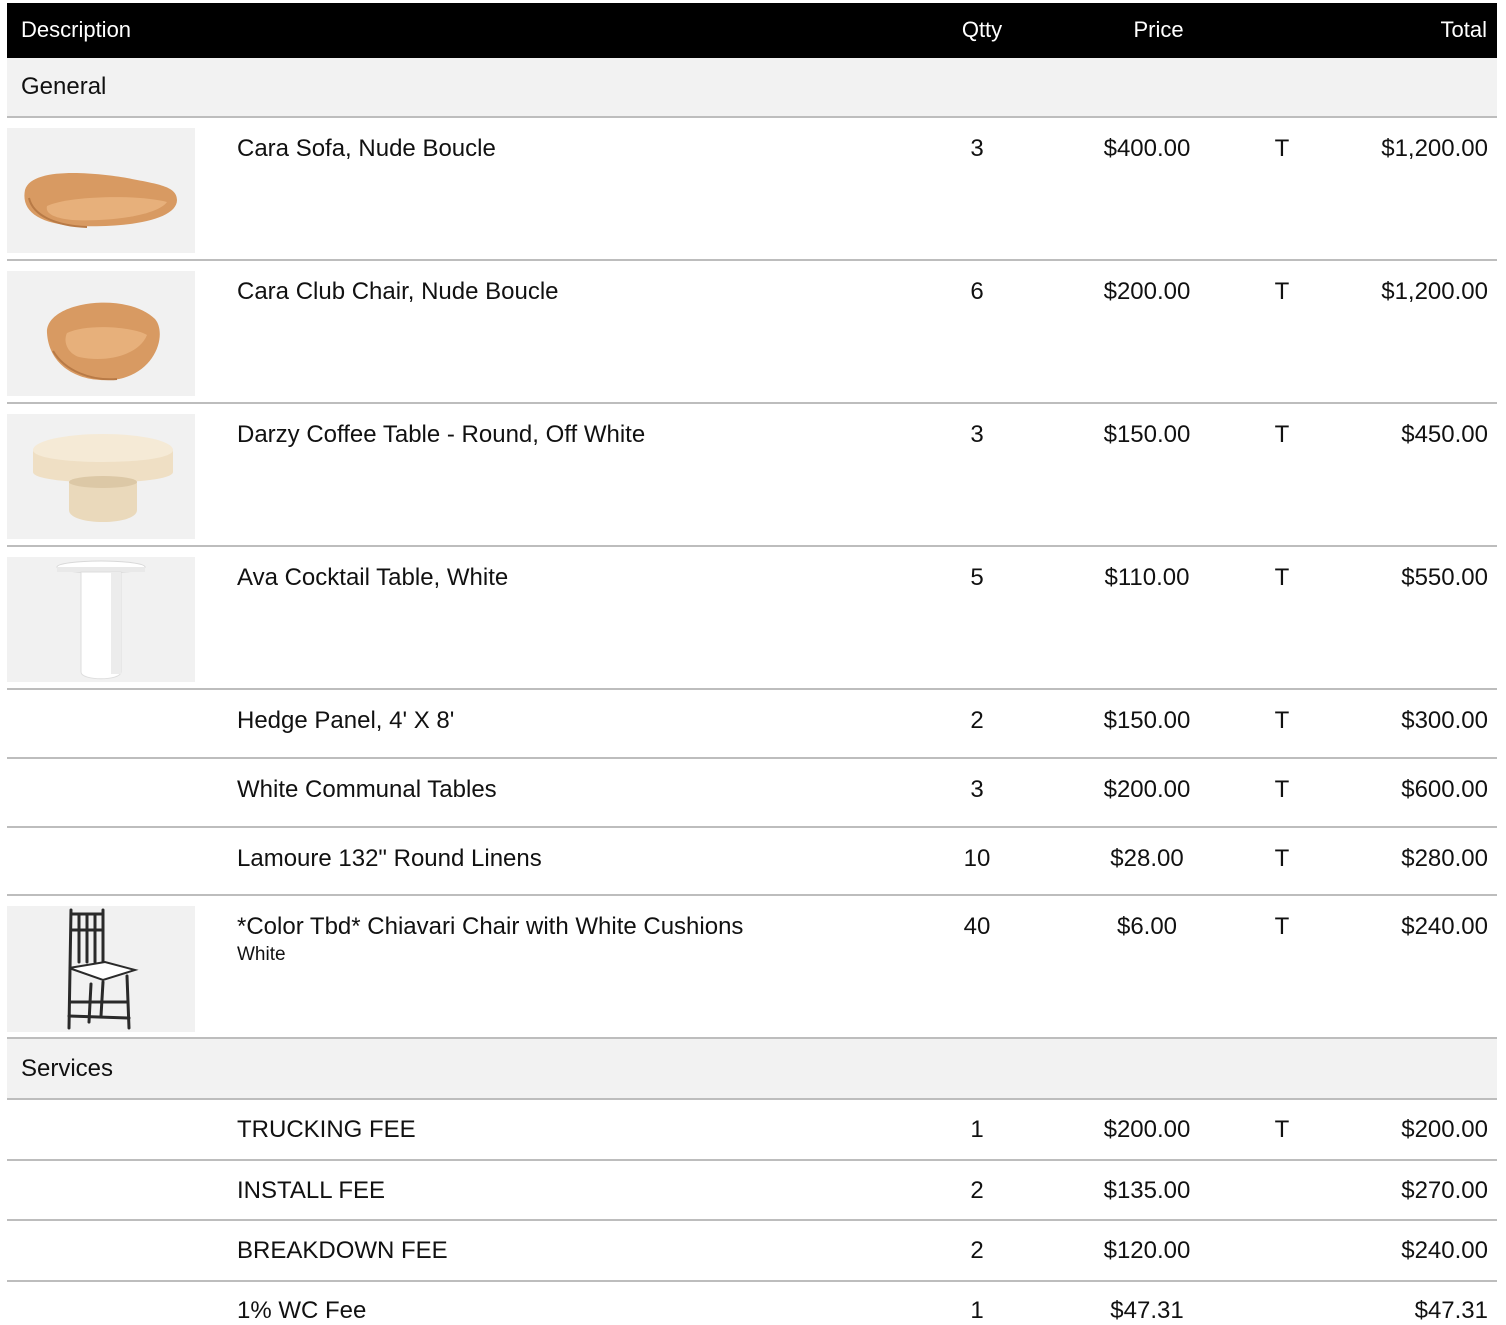 This screenshot has width=1506, height=1325. What do you see at coordinates (101, 190) in the screenshot?
I see `sofa-image` at bounding box center [101, 190].